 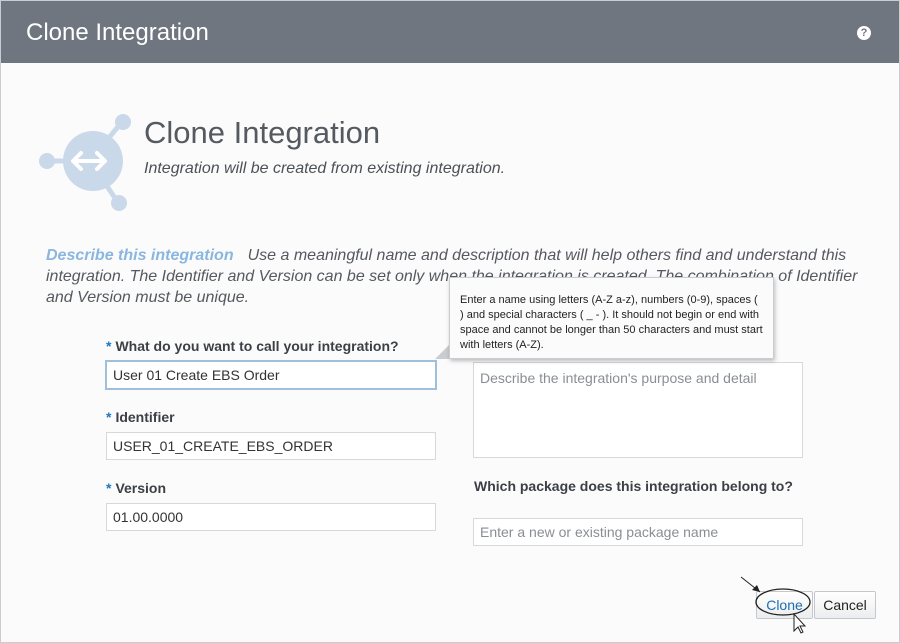 I want to click on help-icon: ?, so click(x=864, y=33).